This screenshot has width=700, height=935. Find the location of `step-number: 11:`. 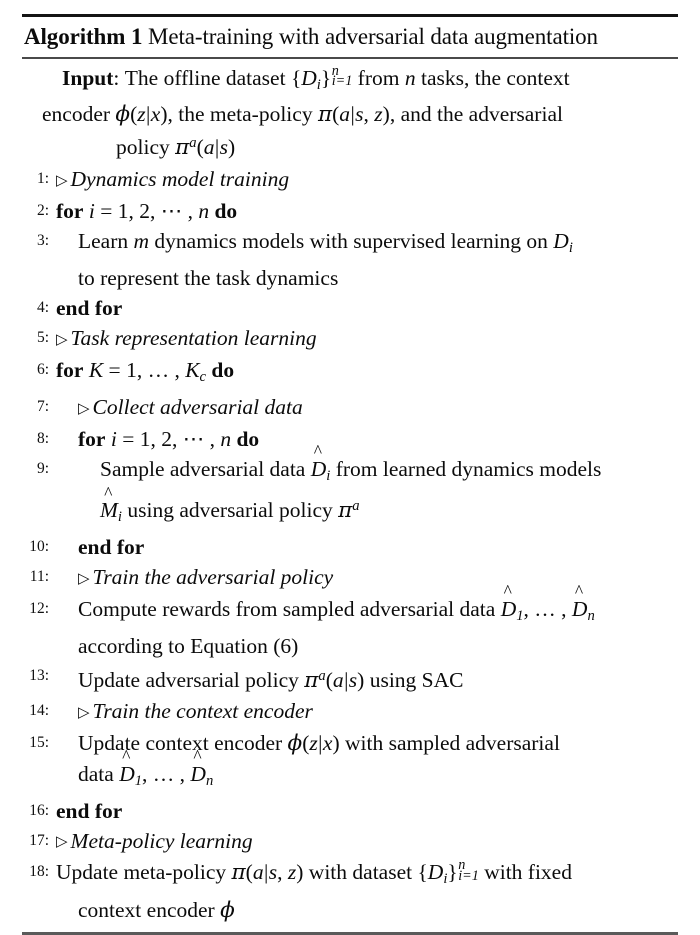

step-number: 11: is located at coordinates (39, 576).